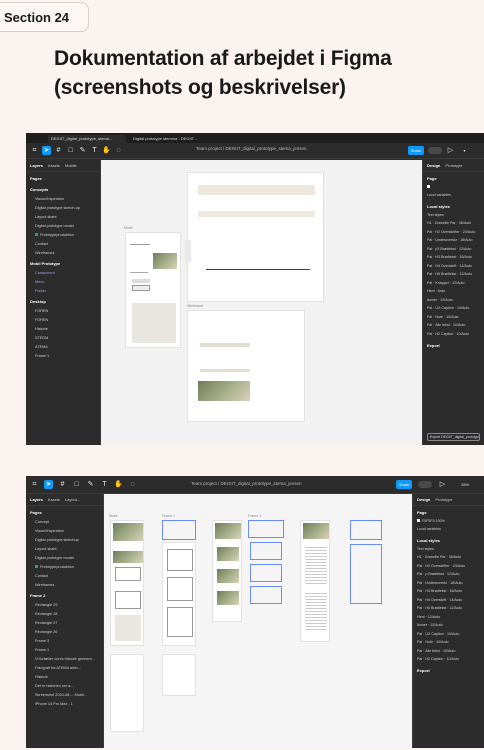 The image size is (484, 750). Describe the element at coordinates (64, 631) in the screenshot. I see `layer-item: Rectangle 26` at that location.